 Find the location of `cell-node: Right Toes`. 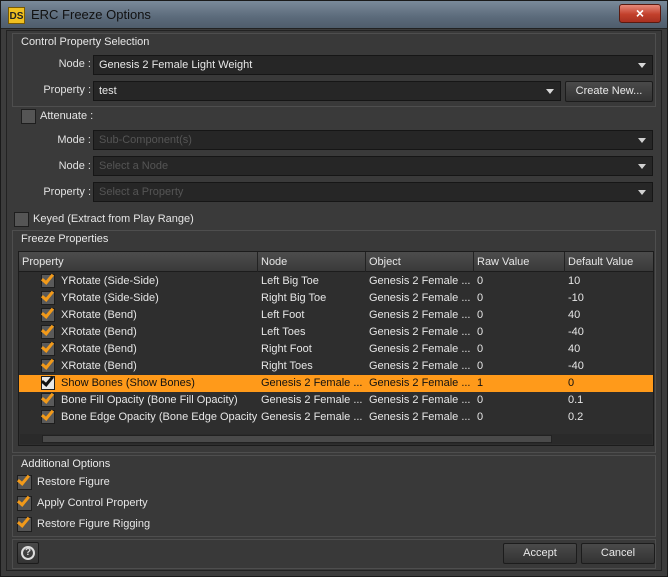

cell-node: Right Toes is located at coordinates (287, 366).